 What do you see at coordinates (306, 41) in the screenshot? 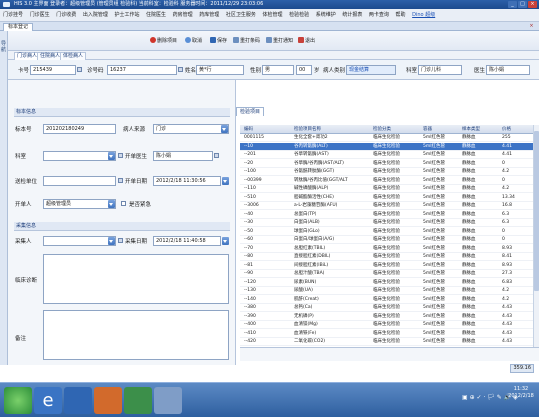
I see `exit-button: 退出` at bounding box center [306, 41].